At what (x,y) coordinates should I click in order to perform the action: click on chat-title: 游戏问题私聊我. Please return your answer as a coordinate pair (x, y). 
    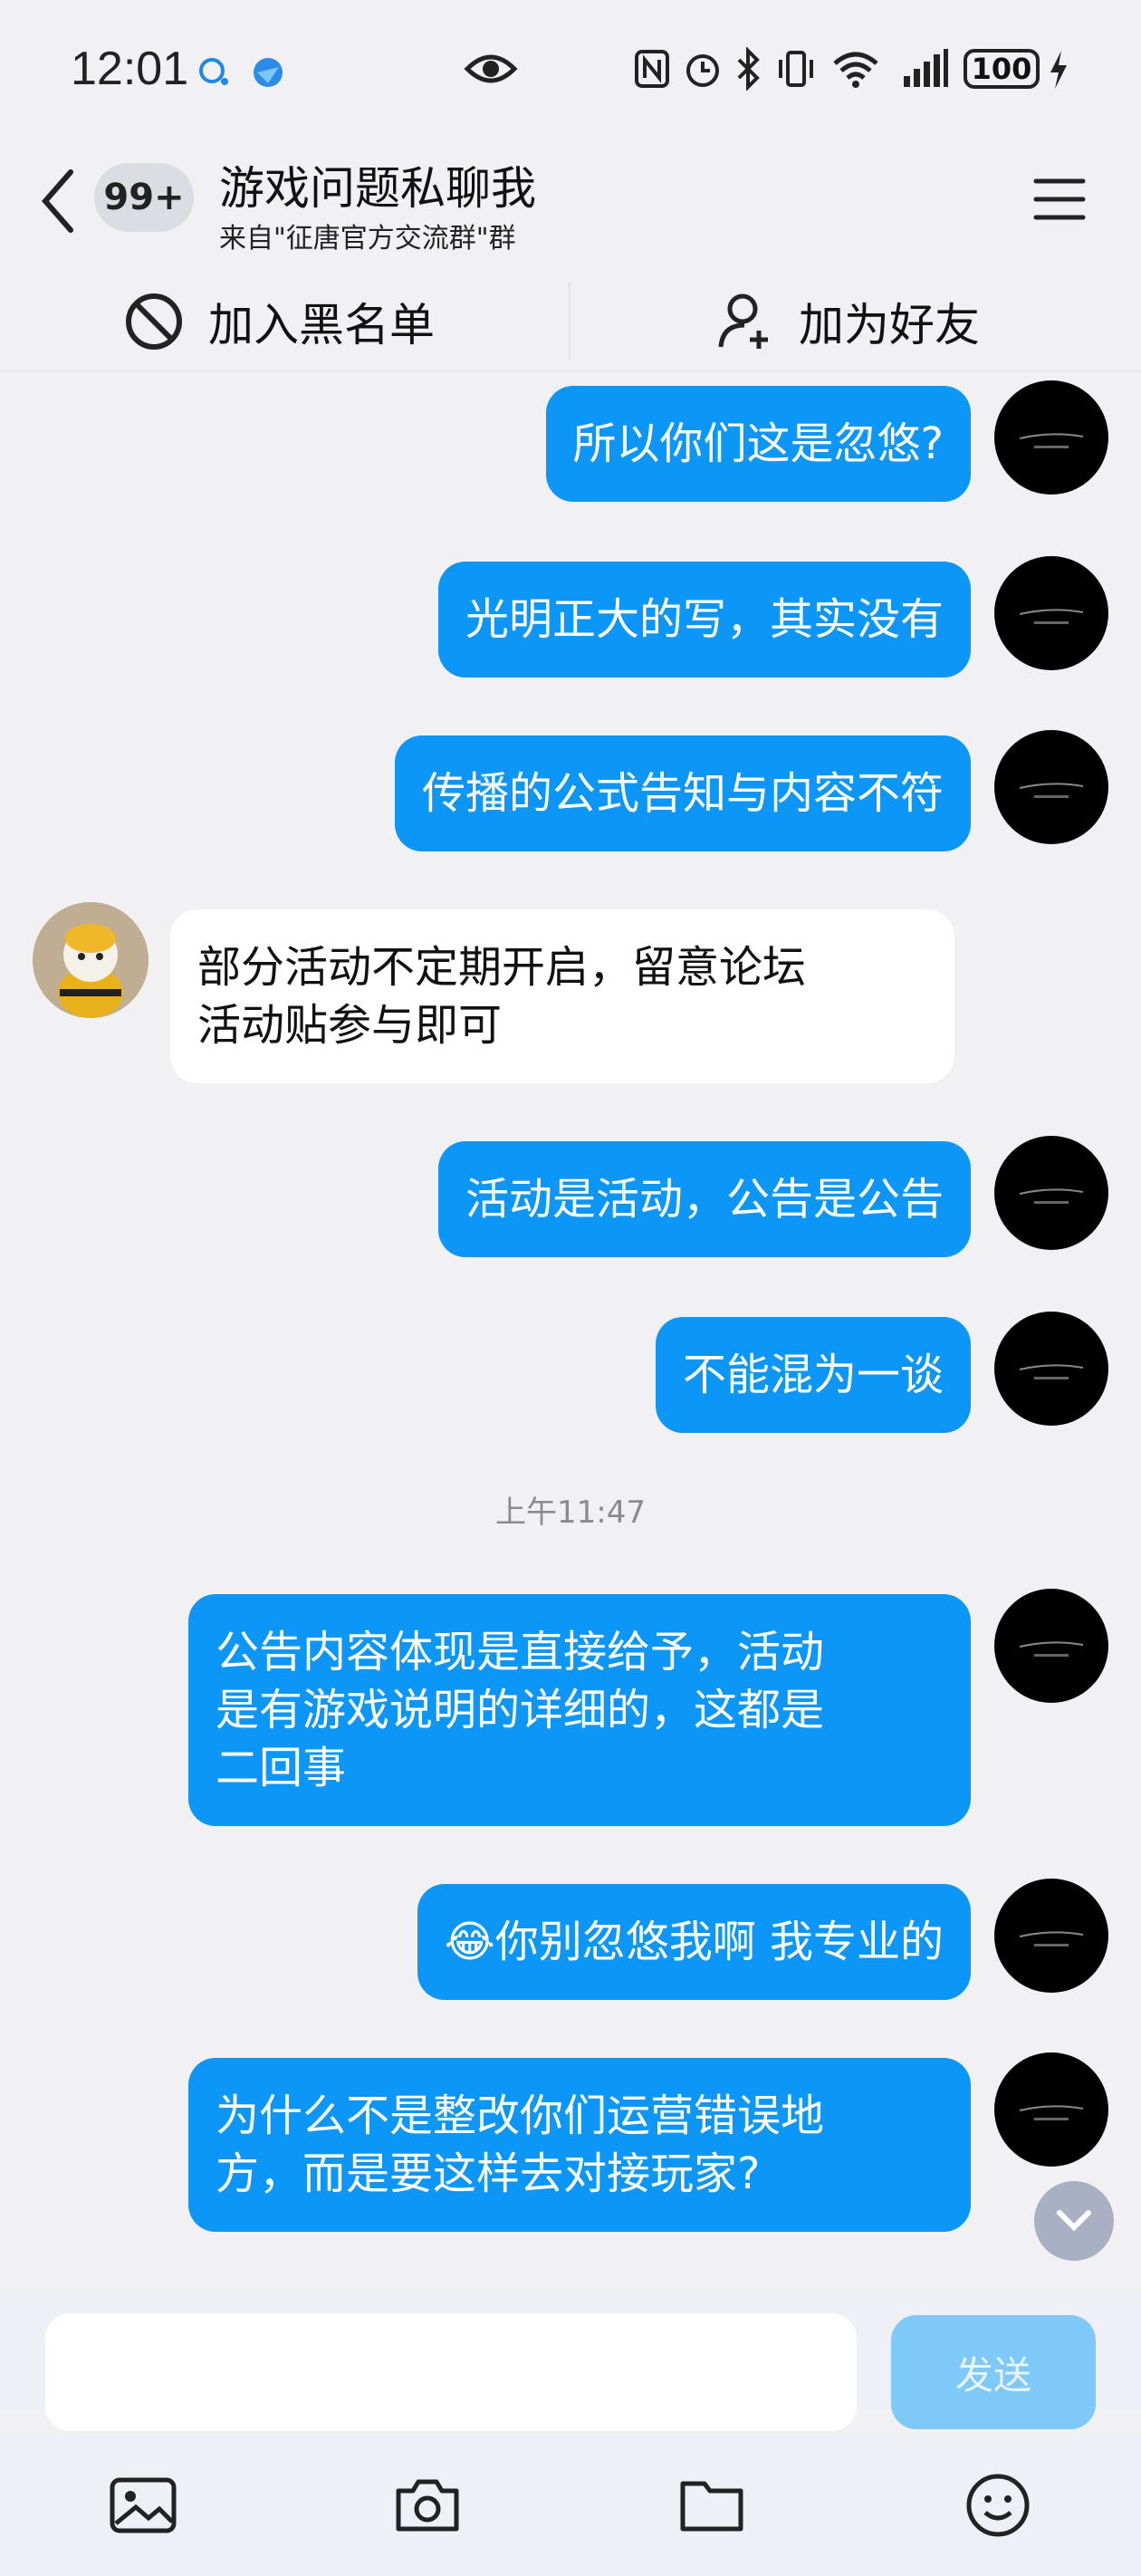
    Looking at the image, I should click on (378, 188).